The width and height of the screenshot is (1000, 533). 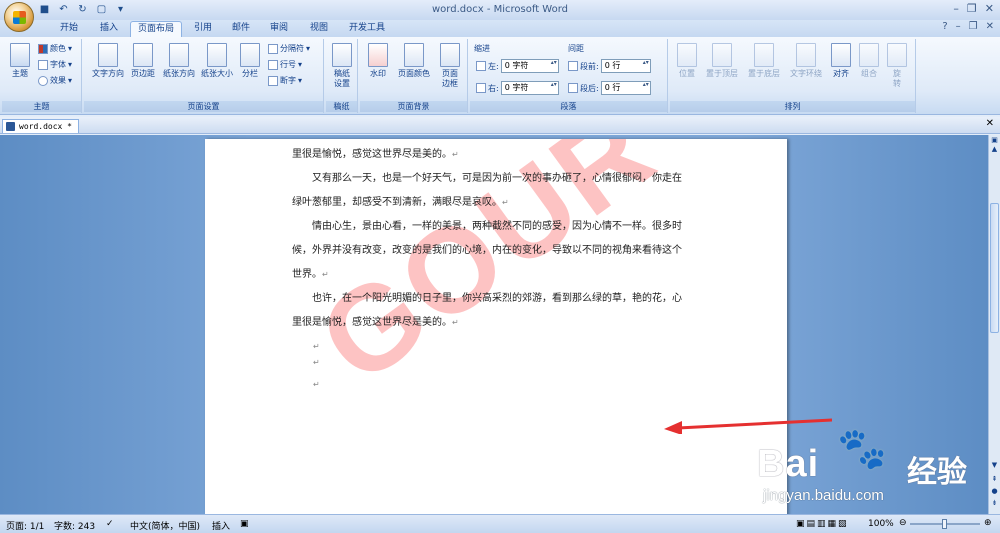 What do you see at coordinates (573, 88) in the screenshot?
I see `spacing-after-icon` at bounding box center [573, 88].